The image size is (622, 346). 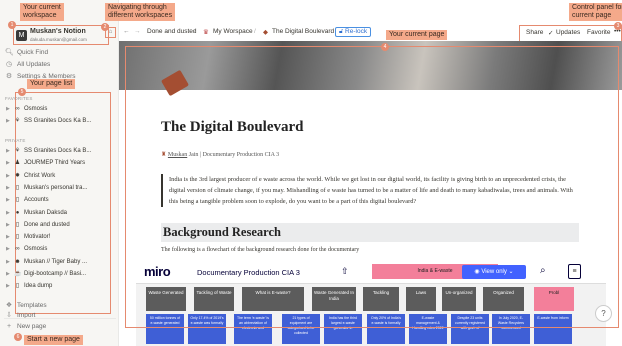 I want to click on badge: 6, so click(x=18, y=337).